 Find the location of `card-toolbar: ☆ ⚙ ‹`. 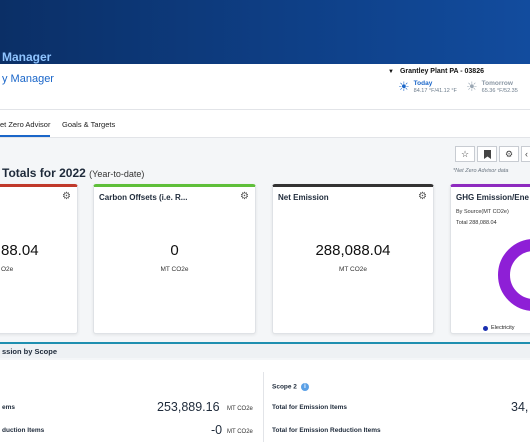

card-toolbar: ☆ ⚙ ‹ is located at coordinates (492, 154).